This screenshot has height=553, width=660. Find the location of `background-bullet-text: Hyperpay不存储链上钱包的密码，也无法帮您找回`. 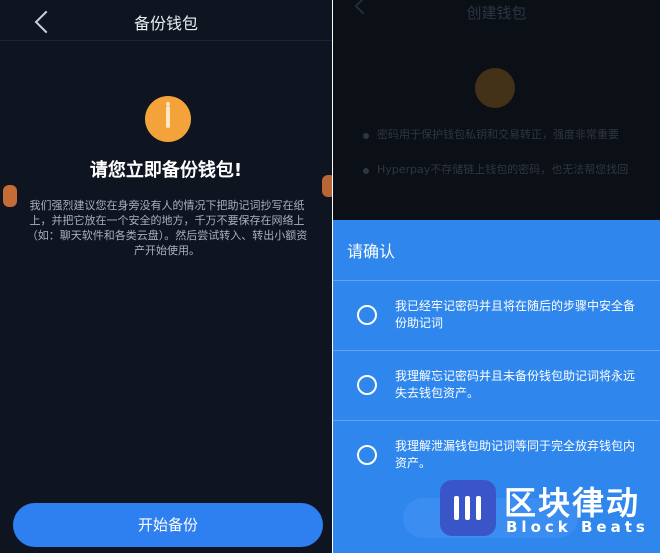

background-bullet-text: Hyperpay不存储链上钱包的密码，也无法帮您找回 is located at coordinates (503, 169).